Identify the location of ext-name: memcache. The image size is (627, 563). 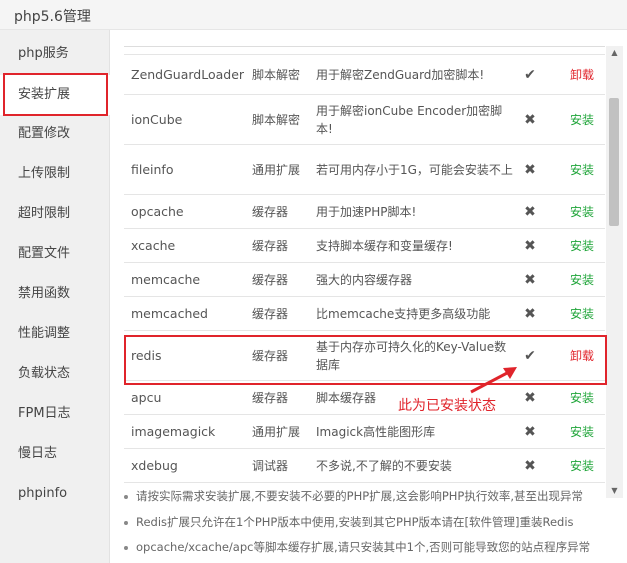
(166, 279).